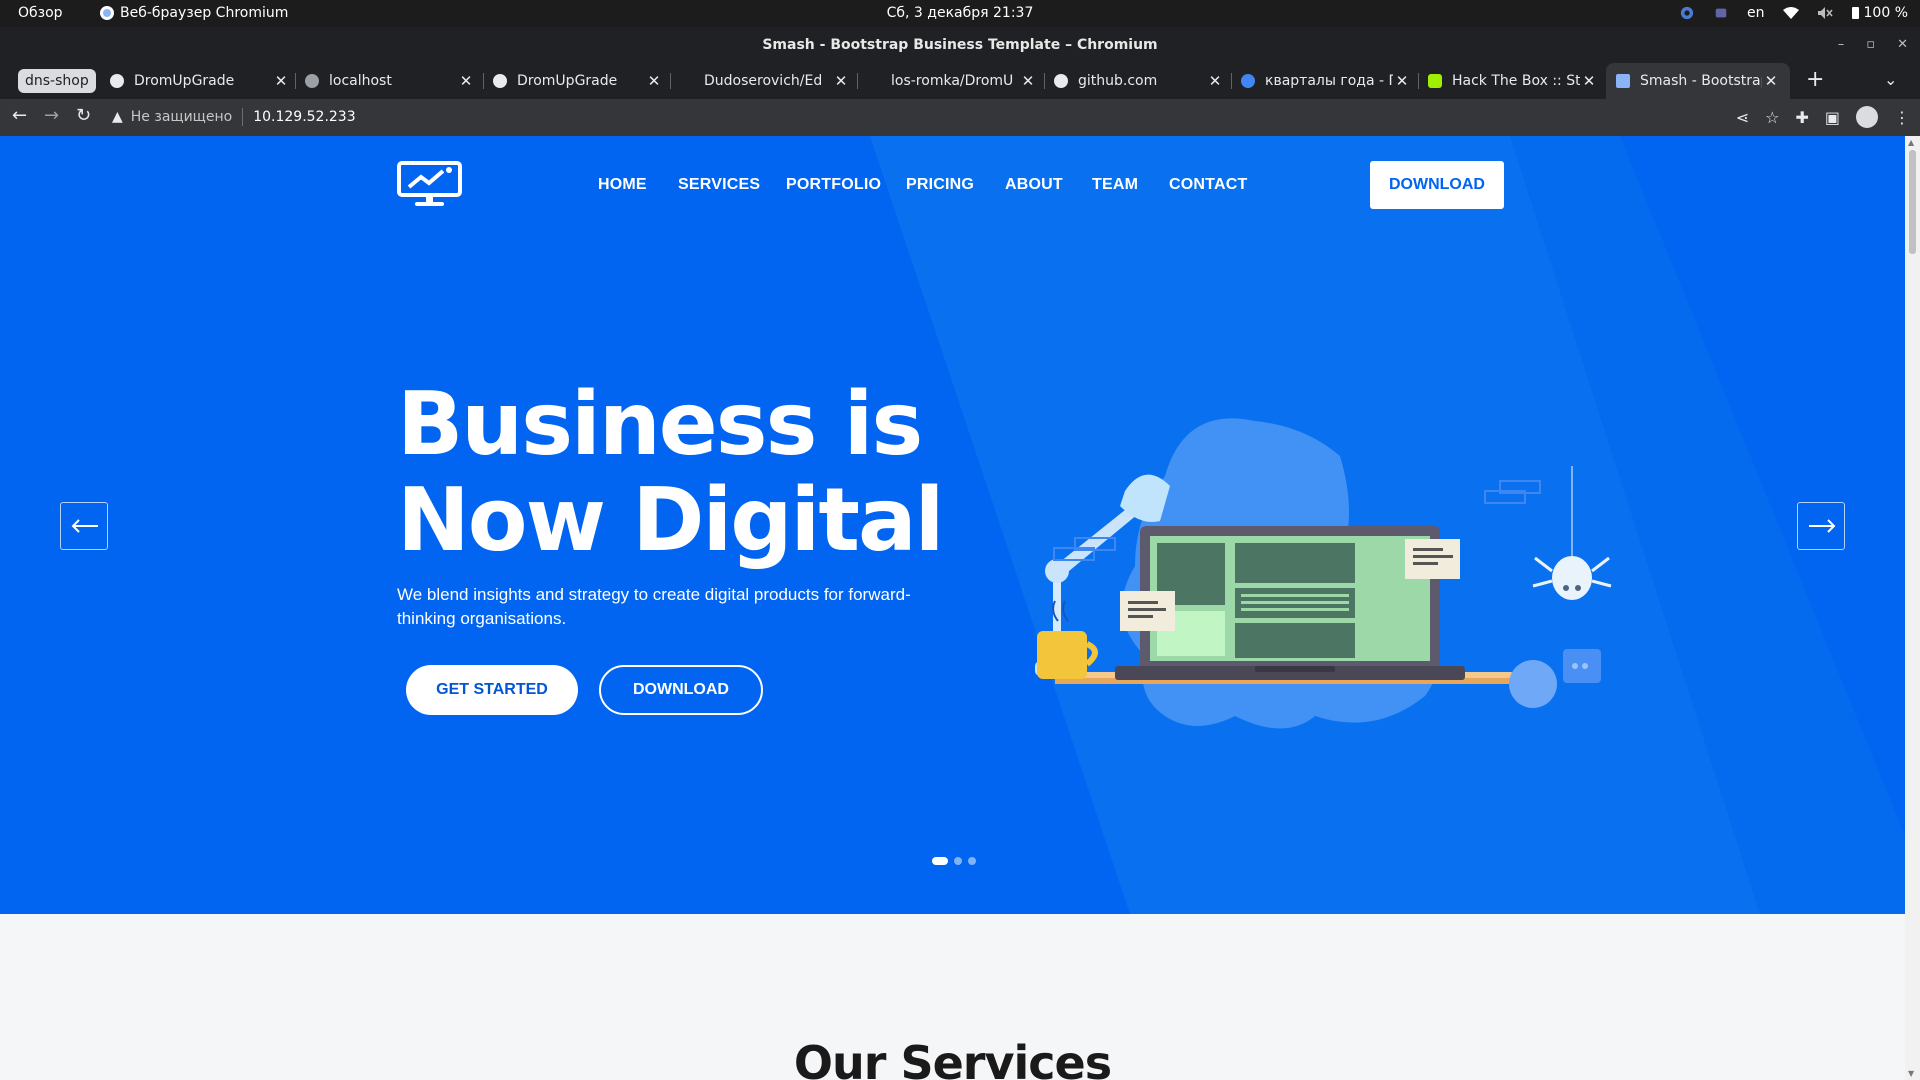  I want to click on scrollbar-thumb, so click(1912, 202).